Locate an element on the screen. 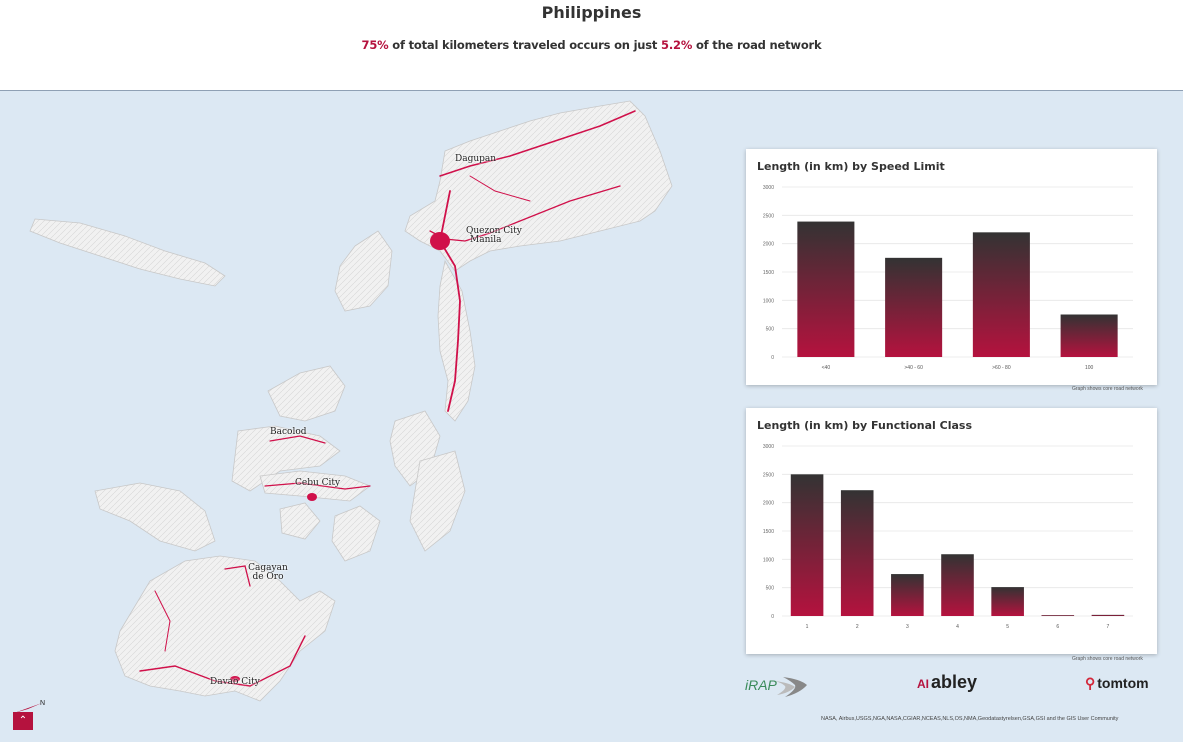 The width and height of the screenshot is (1183, 745). x-tick-label: 100 is located at coordinates (1089, 368).